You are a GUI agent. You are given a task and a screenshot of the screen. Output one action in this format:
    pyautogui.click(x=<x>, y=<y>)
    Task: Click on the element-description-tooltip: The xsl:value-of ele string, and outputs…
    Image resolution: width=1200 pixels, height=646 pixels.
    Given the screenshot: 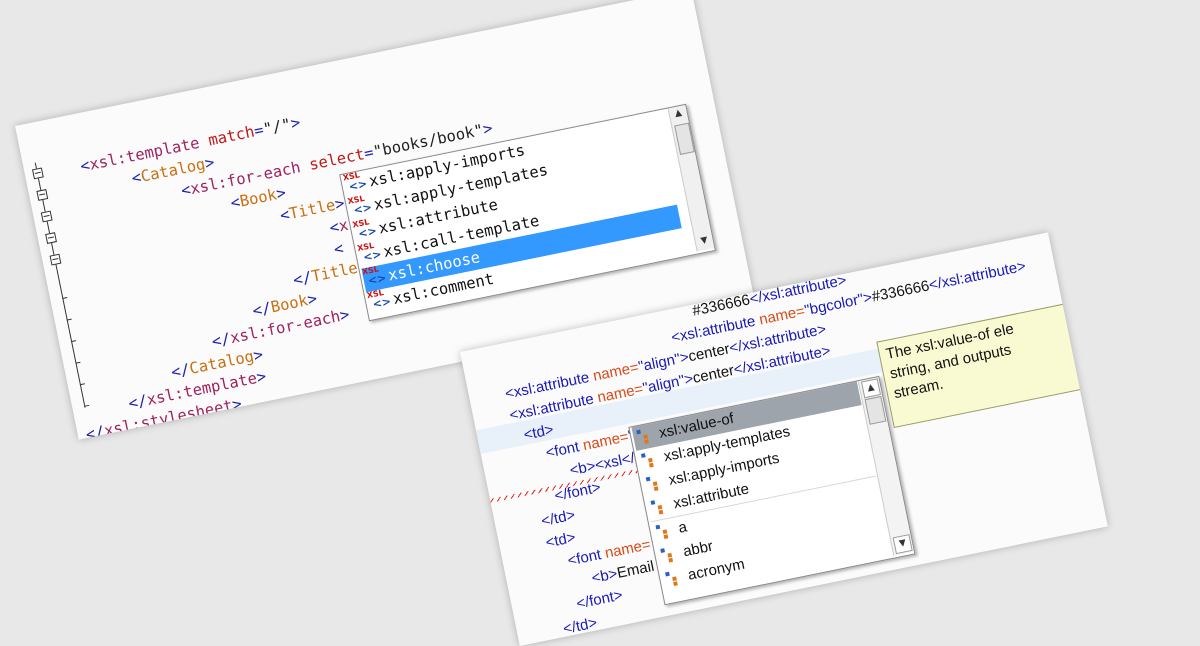 What is the action you would take?
    pyautogui.click(x=983, y=365)
    